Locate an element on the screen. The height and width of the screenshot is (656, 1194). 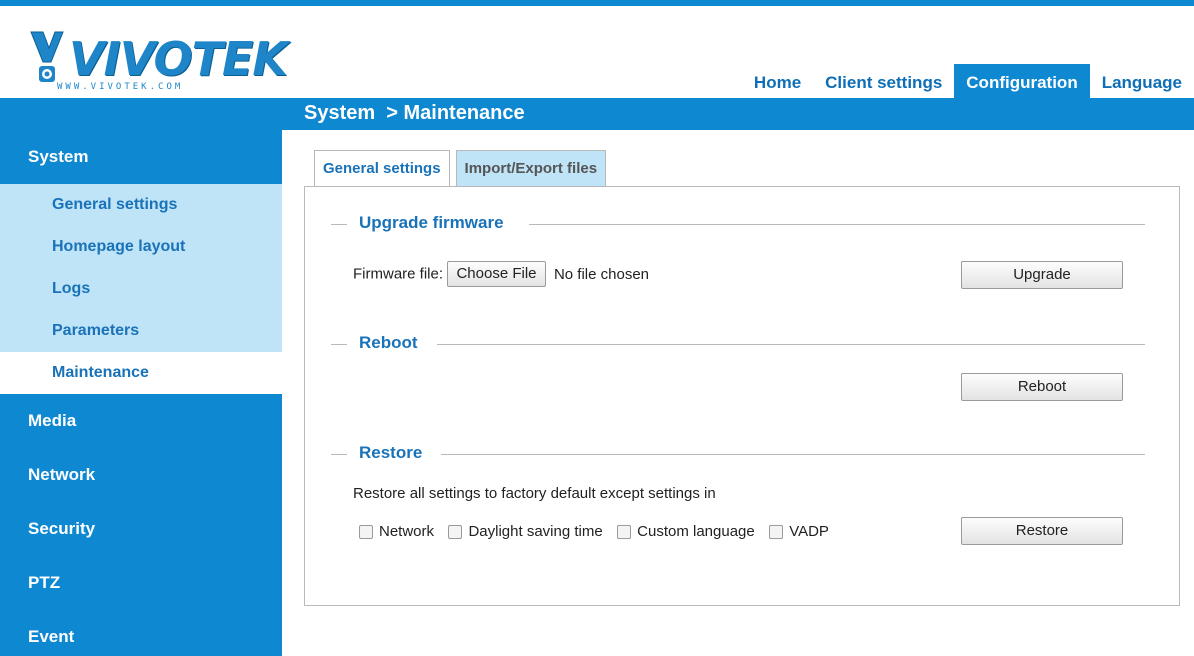
sidebar-item-maintenance: Maintenance is located at coordinates (141, 373).